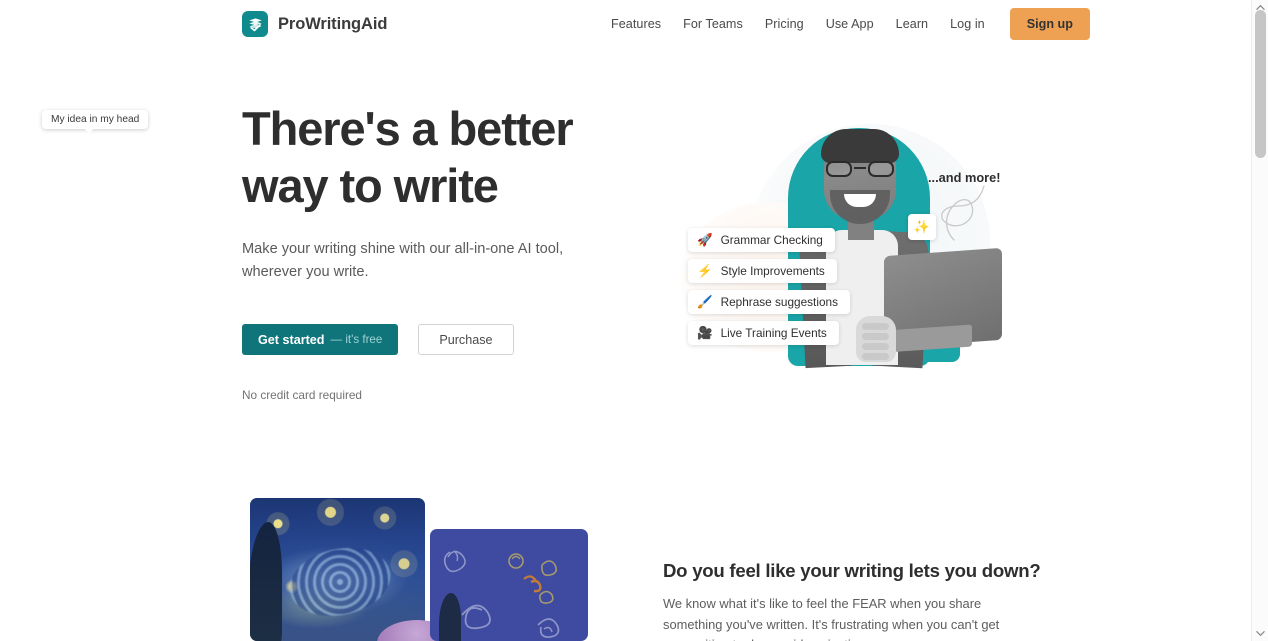 This screenshot has width=1268, height=641. I want to click on sign-up-button: Sign up, so click(1049, 24).